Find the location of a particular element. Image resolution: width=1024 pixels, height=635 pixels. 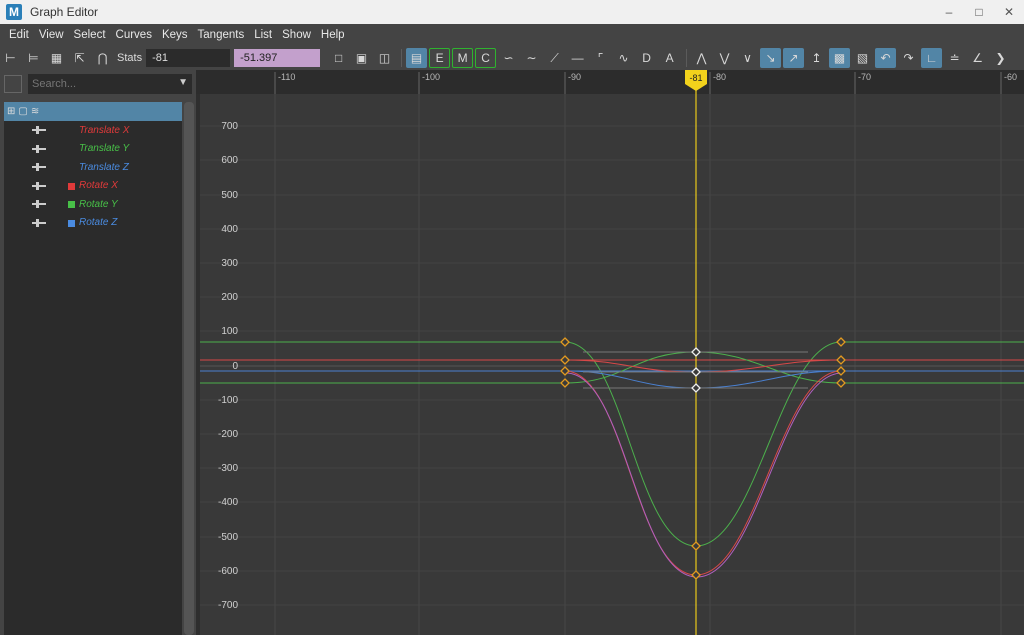

plateau-tangent-icon: ∿ is located at coordinates (623, 58).